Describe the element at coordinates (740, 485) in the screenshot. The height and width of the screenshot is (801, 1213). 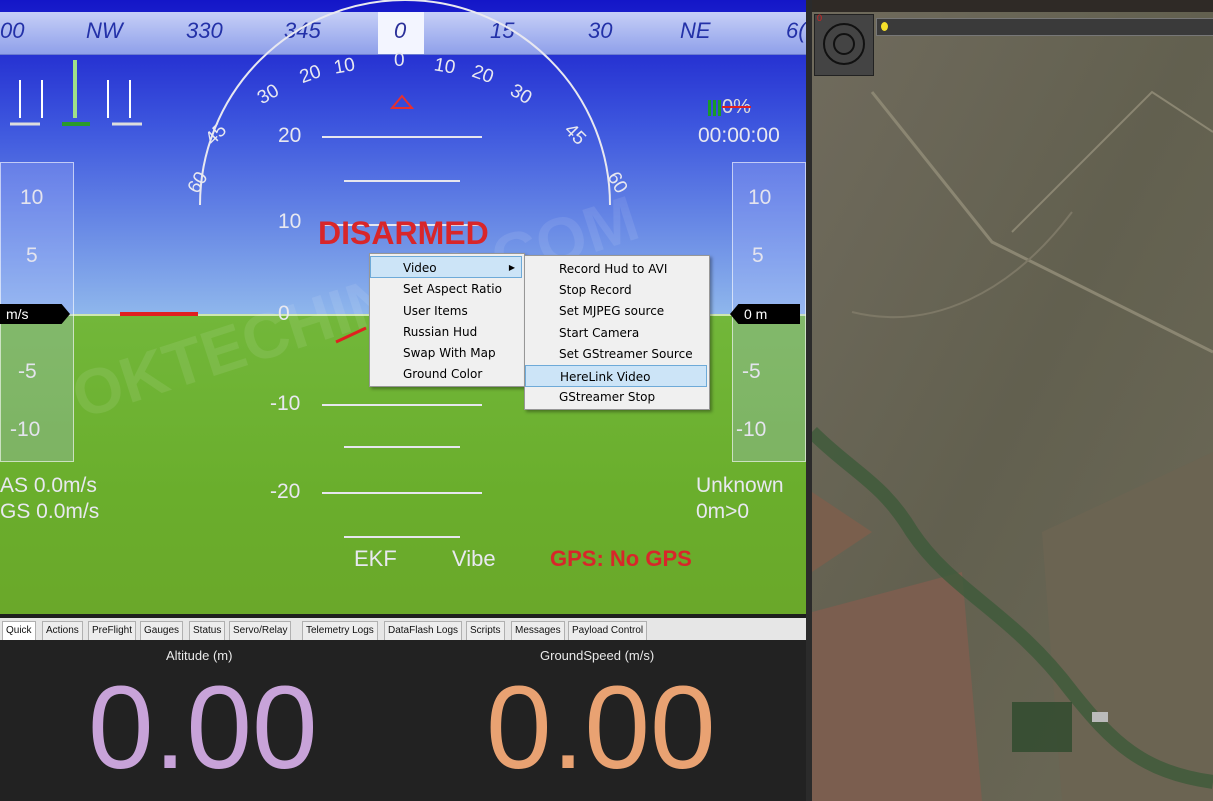
I see `flight-mode-text: Unknown` at that location.